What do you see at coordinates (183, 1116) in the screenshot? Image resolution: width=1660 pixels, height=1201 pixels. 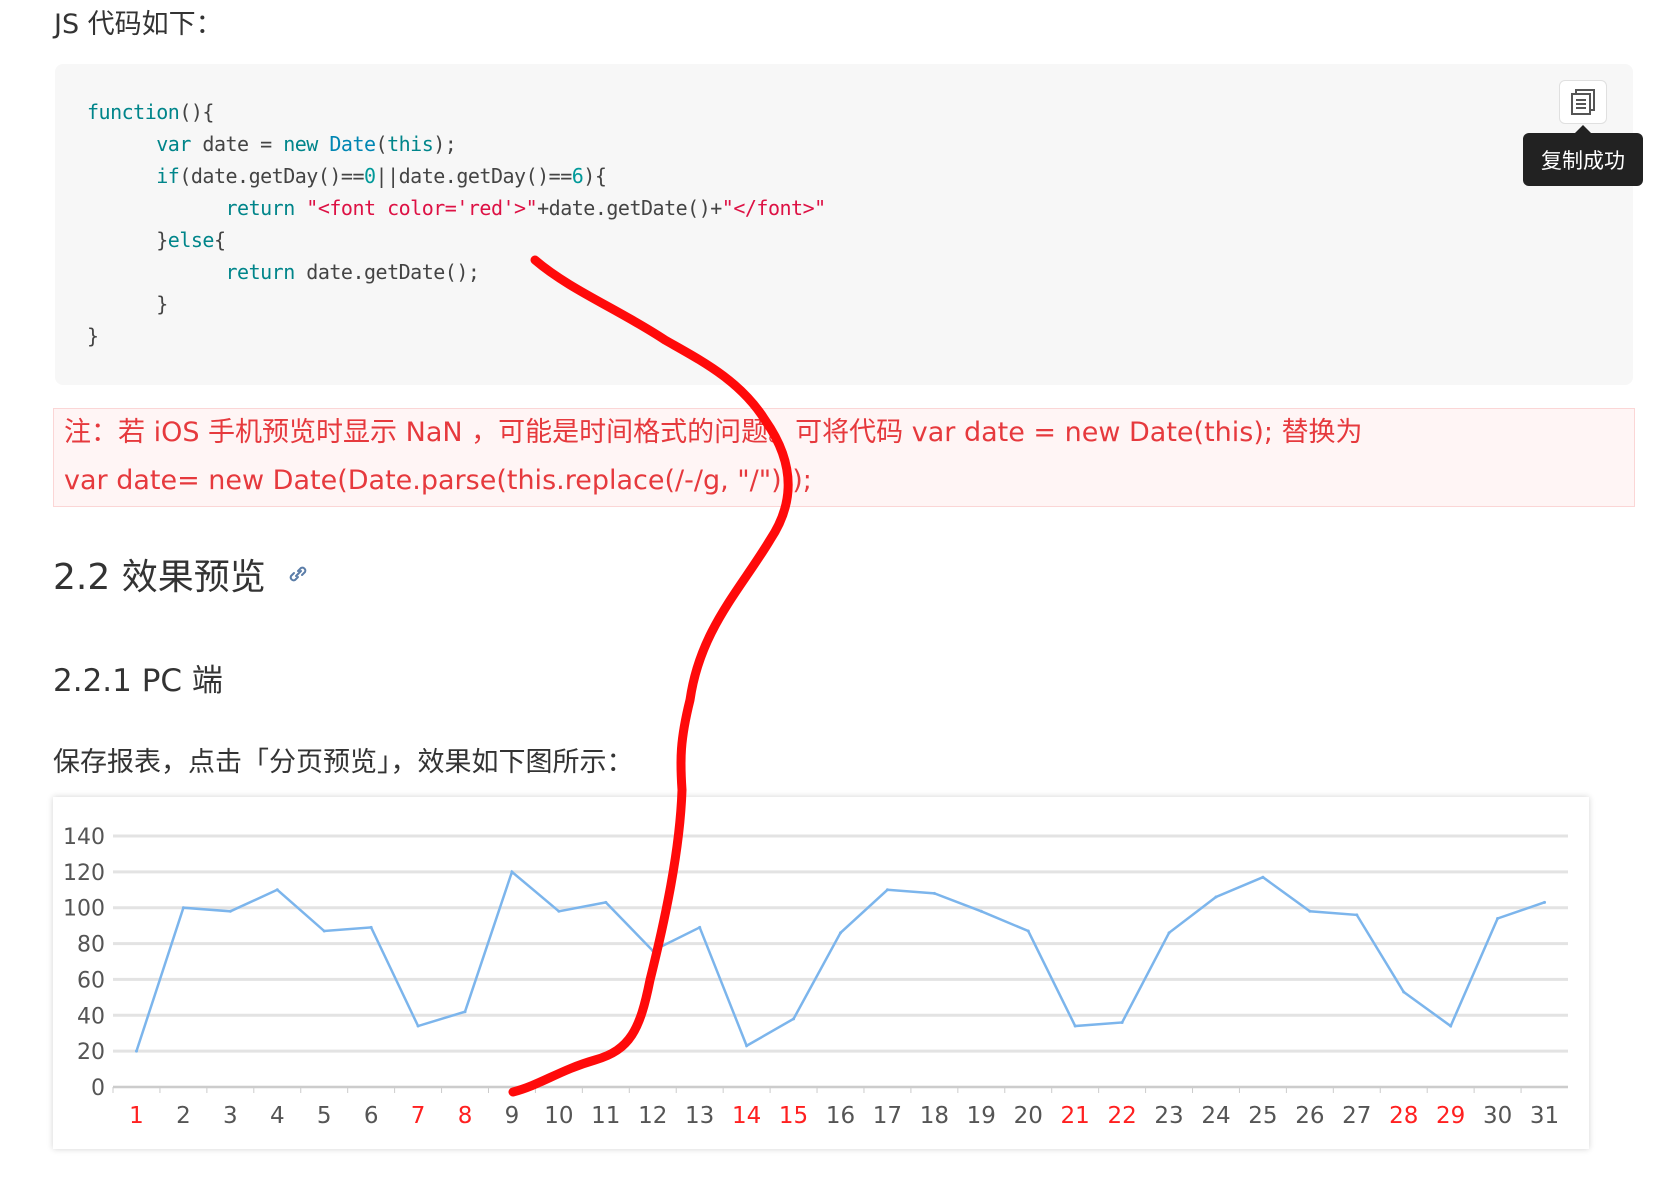 I see `x-tick-label: 2` at bounding box center [183, 1116].